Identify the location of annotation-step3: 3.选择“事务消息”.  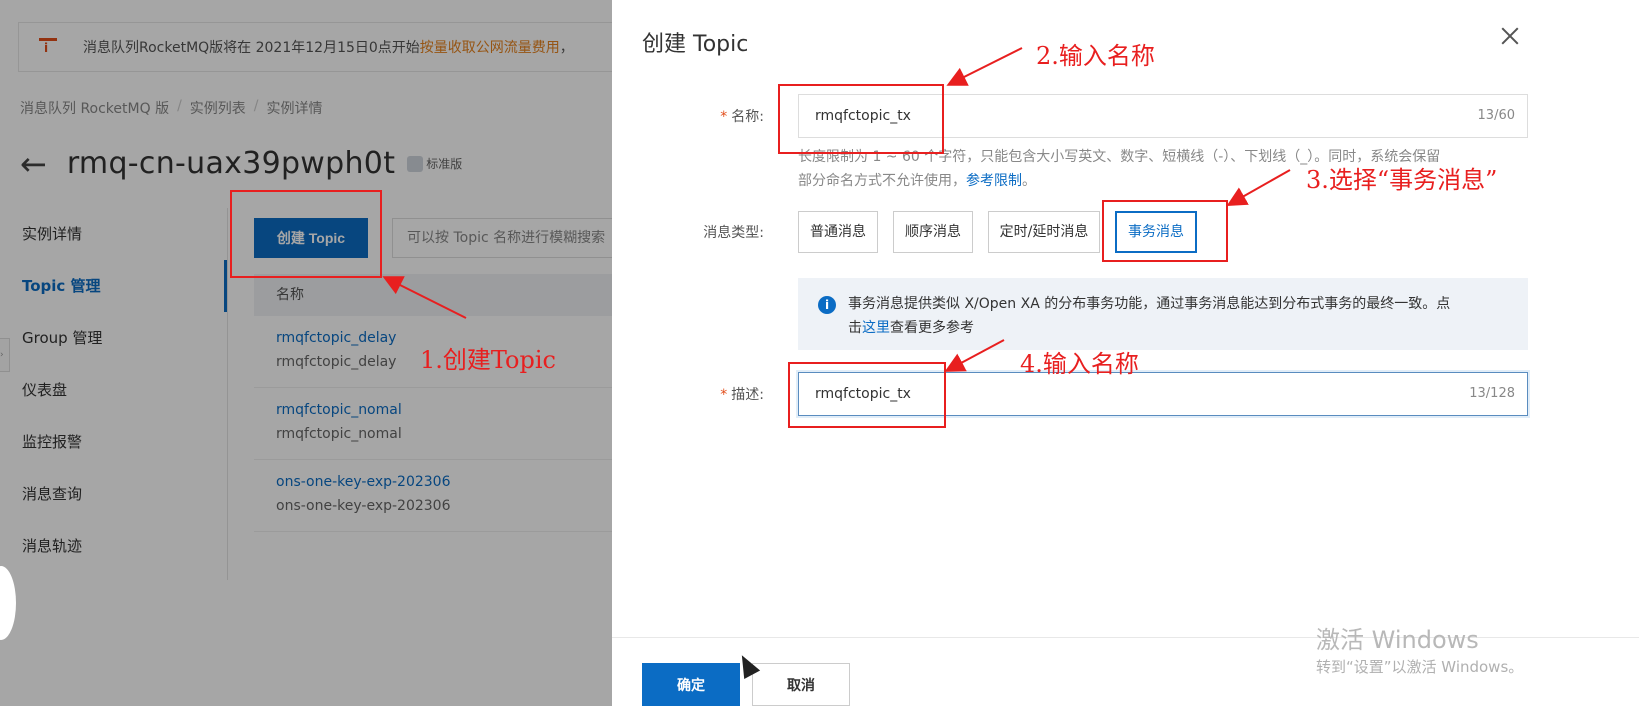
(1402, 180).